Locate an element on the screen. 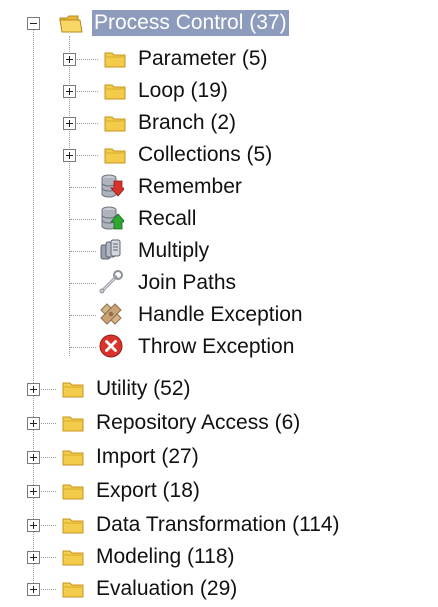 This screenshot has width=438, height=607. tree-node-handle-exception: Handle Exception is located at coordinates (219, 315).